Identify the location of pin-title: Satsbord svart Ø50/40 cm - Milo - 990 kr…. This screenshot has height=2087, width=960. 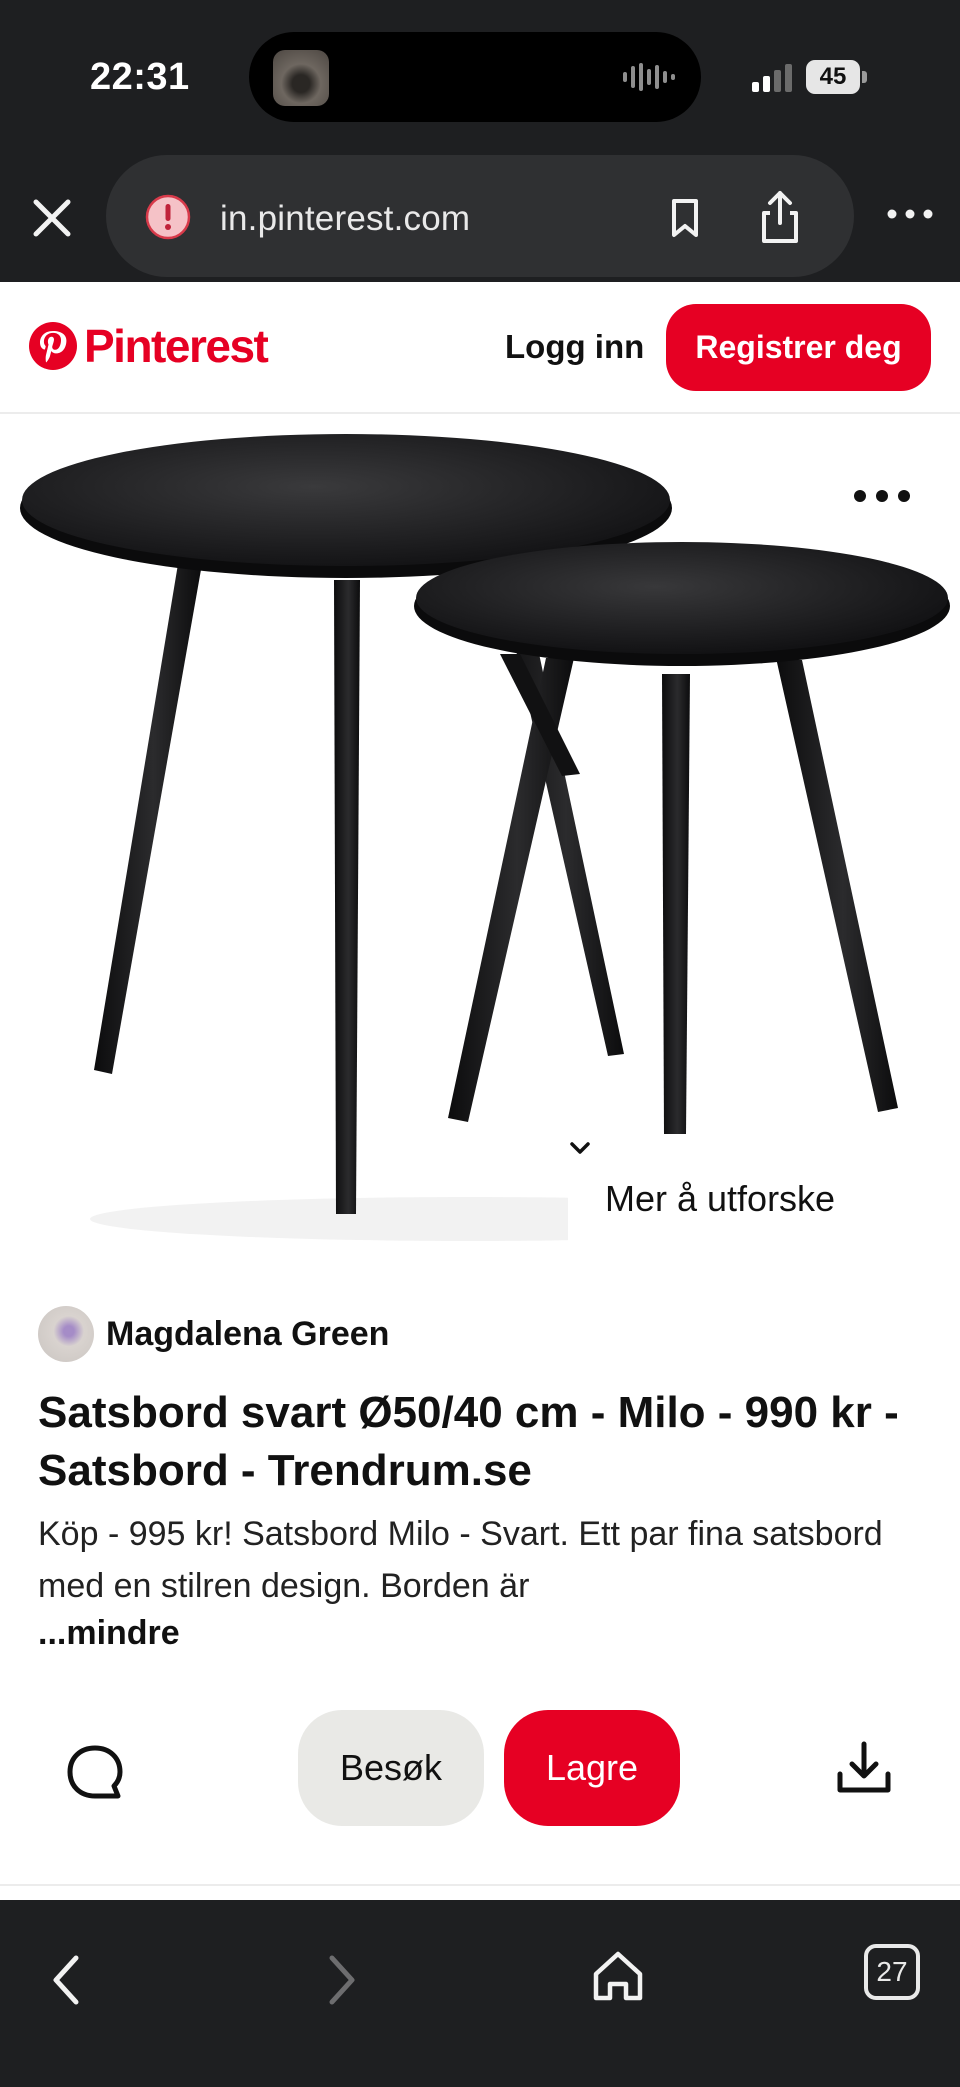
(468, 1441).